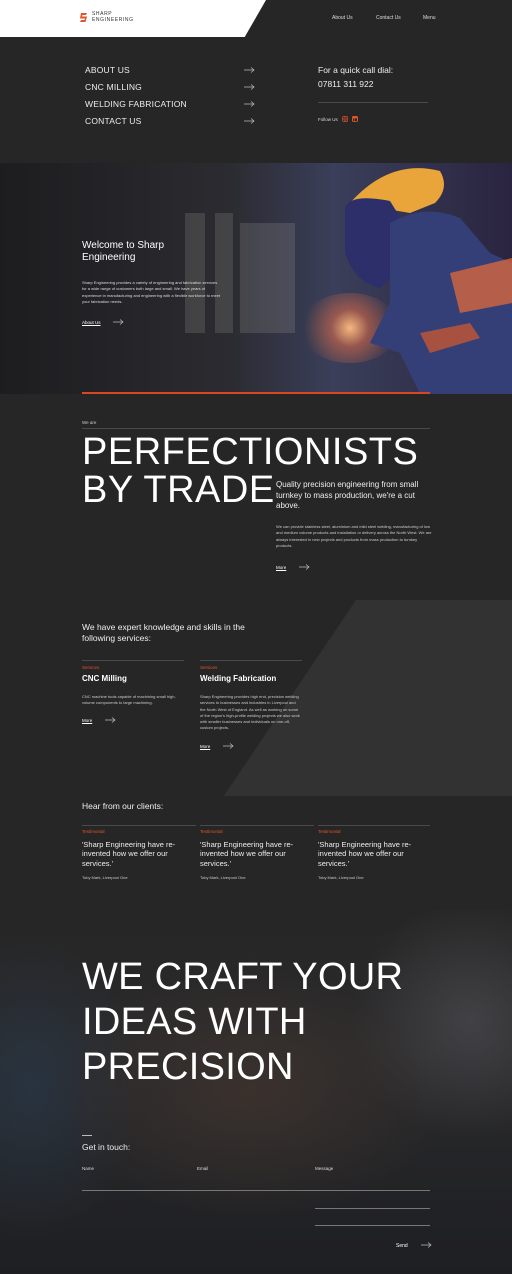 The height and width of the screenshot is (1274, 512). I want to click on headline-line-2: BY TRADE, so click(178, 490).